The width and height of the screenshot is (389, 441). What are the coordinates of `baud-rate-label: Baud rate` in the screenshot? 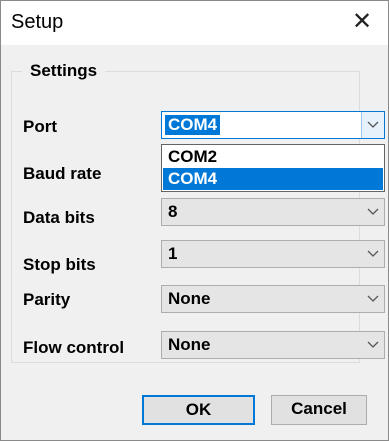 It's located at (62, 173).